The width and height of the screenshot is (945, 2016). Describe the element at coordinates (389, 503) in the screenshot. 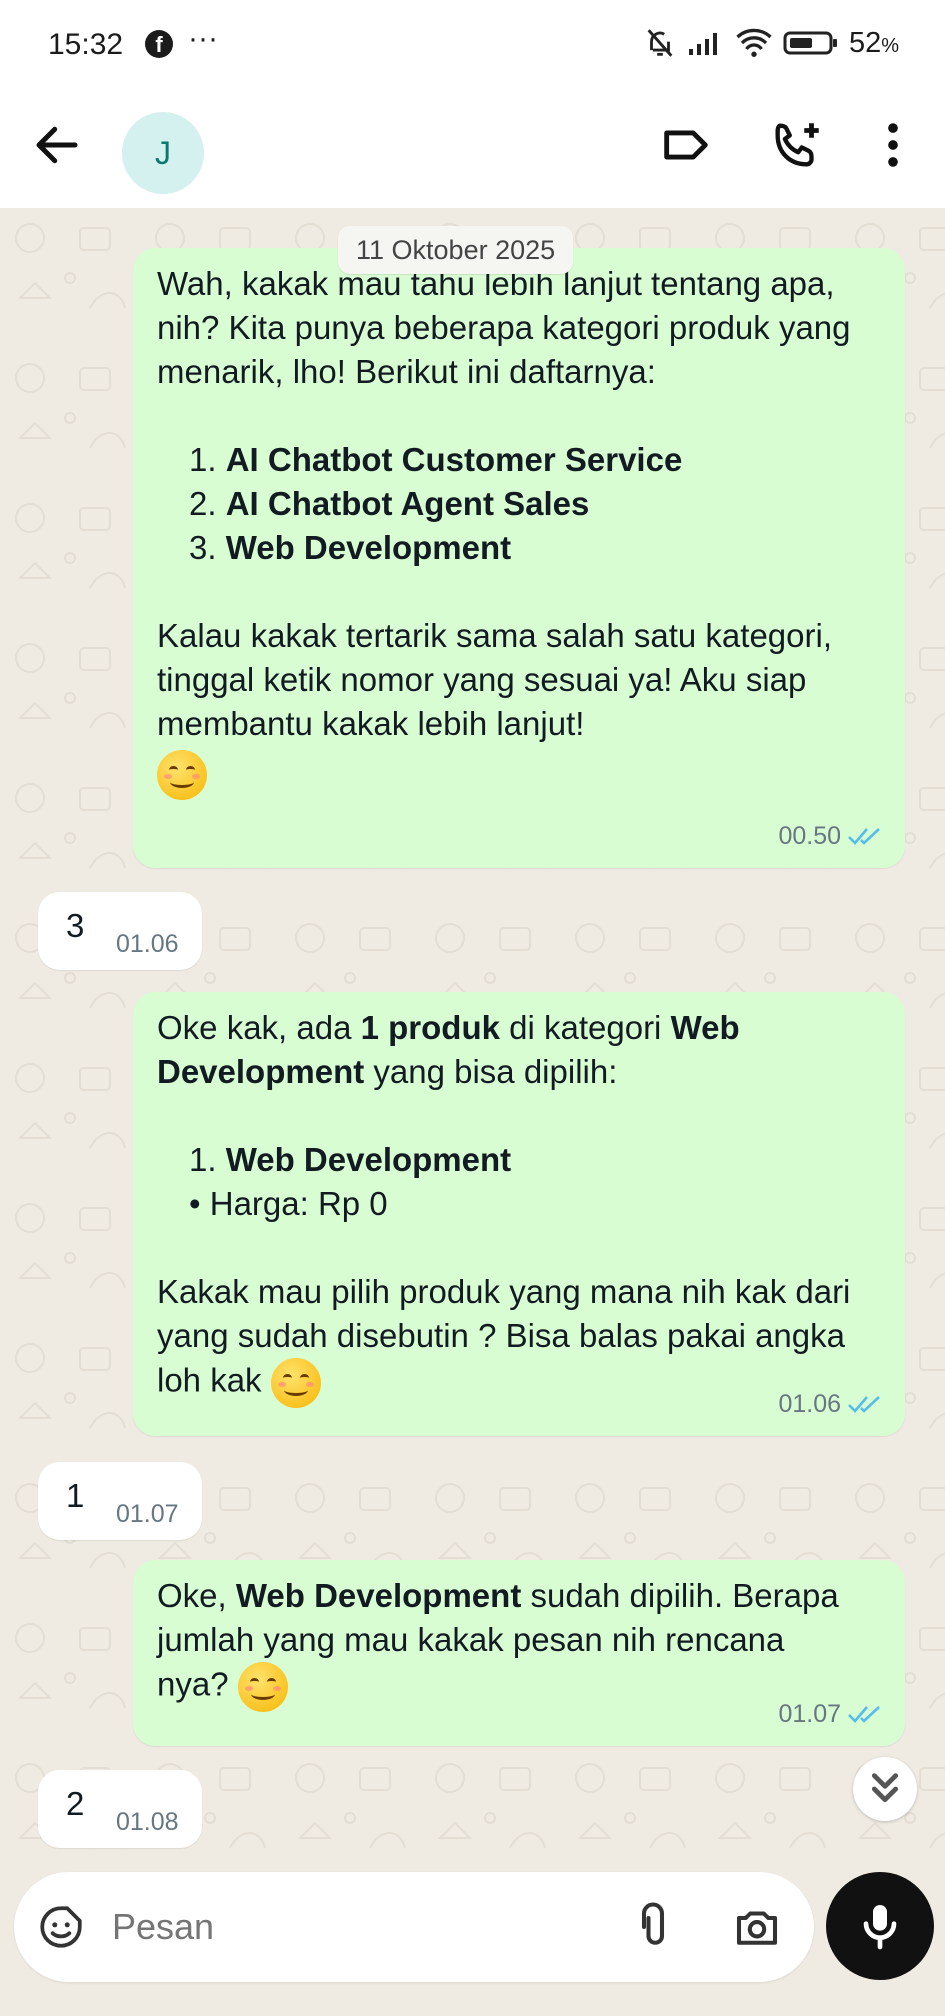

I see `list-item: 2. AI Chatbot Agent Sales` at that location.